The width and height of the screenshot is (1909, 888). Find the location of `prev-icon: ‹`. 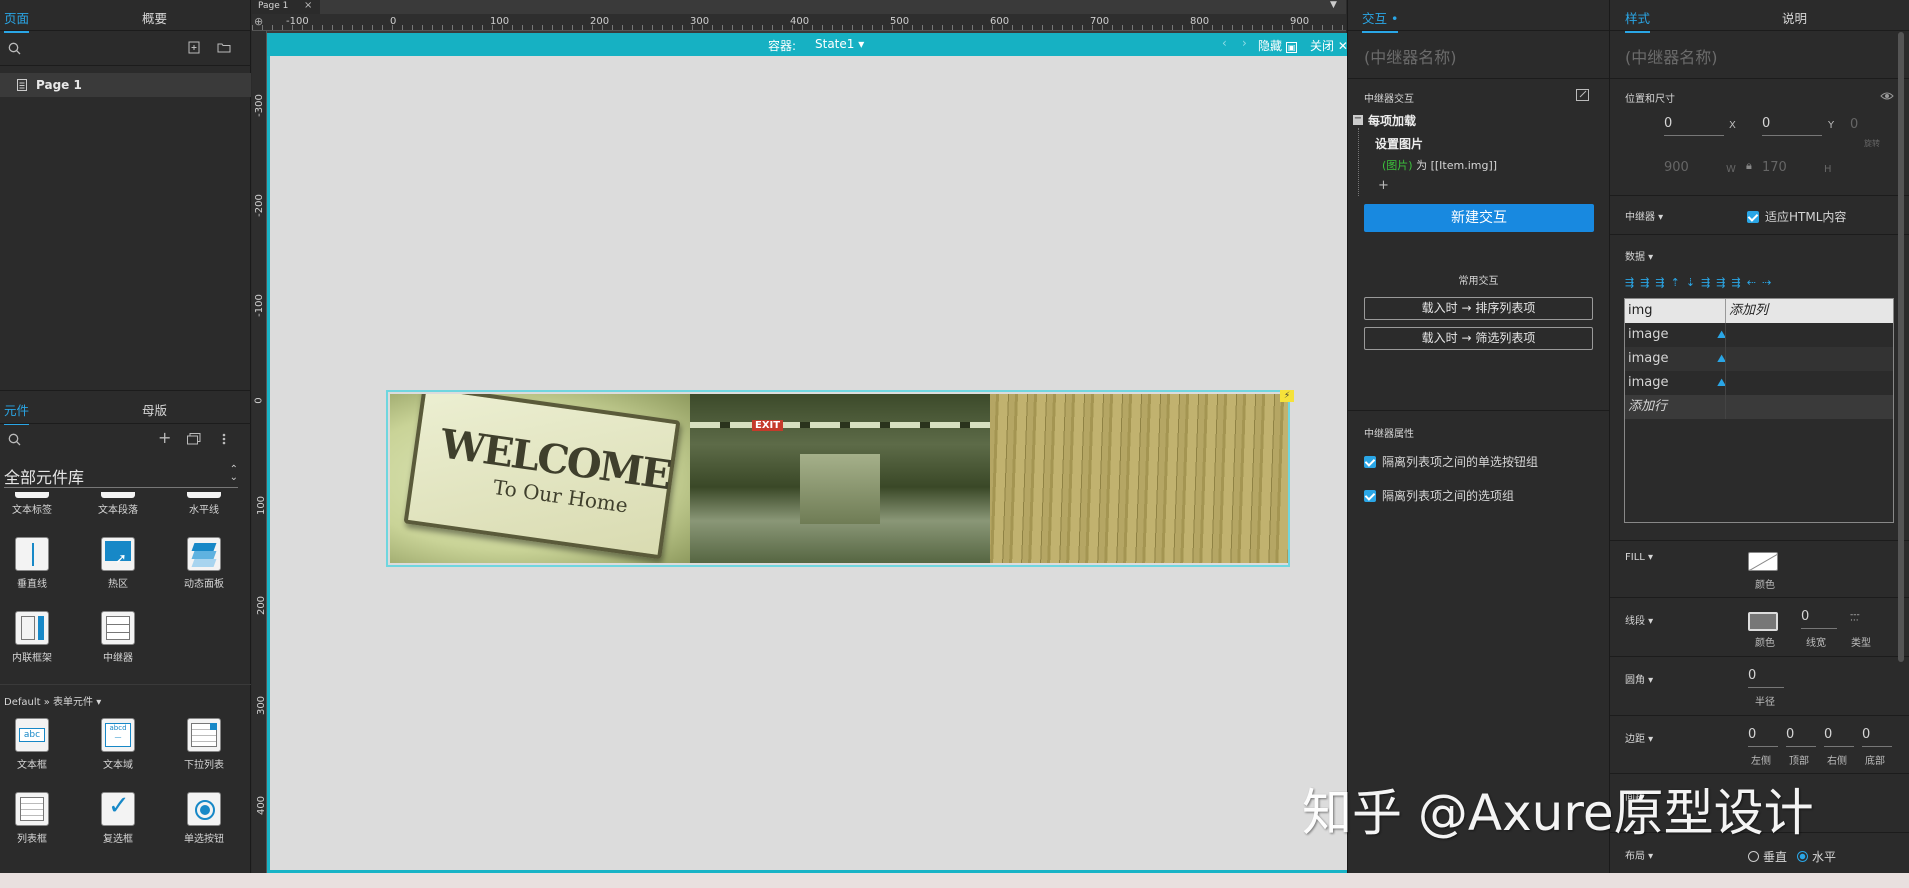

prev-icon: ‹ is located at coordinates (1224, 43).